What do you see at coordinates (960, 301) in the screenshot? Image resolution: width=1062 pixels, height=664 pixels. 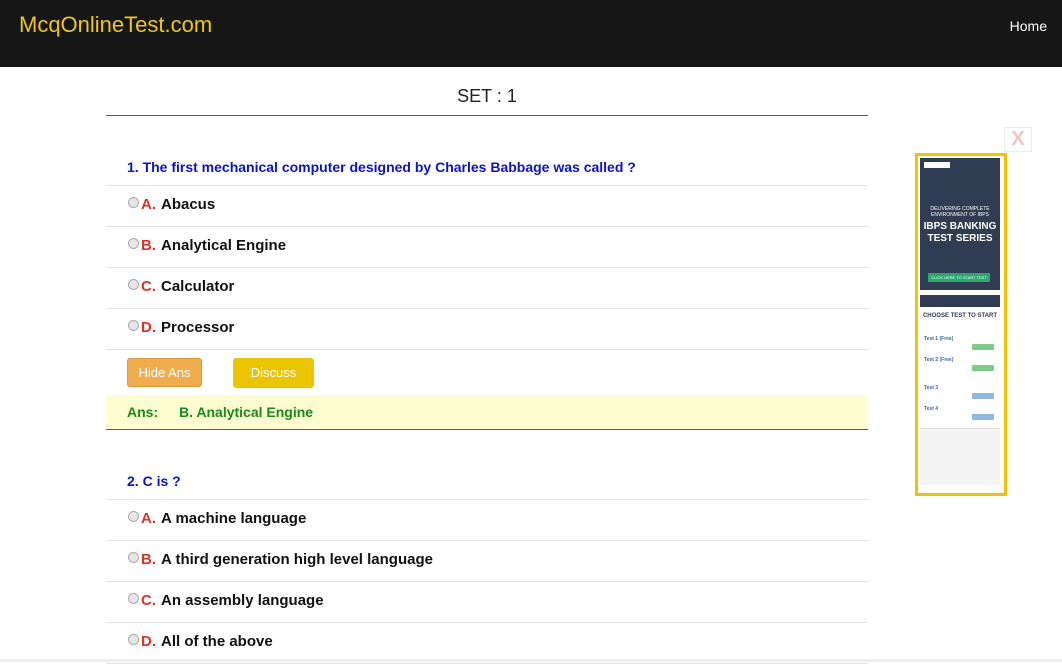 I see `ad-subheader` at bounding box center [960, 301].